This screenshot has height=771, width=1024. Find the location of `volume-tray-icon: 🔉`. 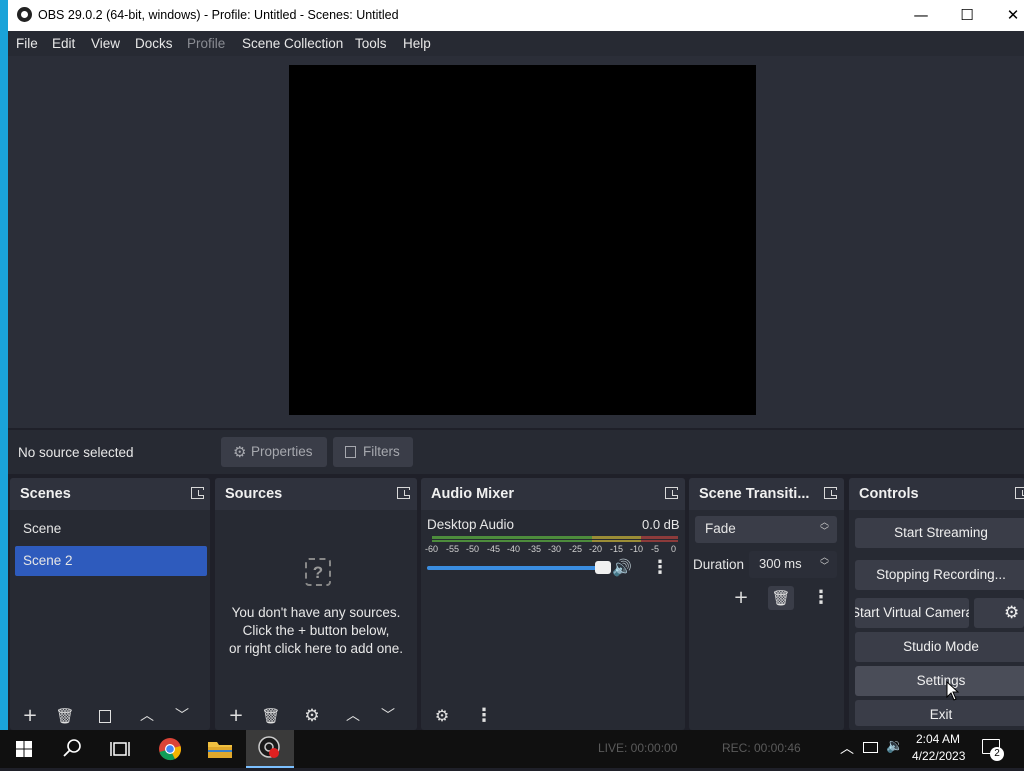

volume-tray-icon: 🔉 is located at coordinates (894, 746).